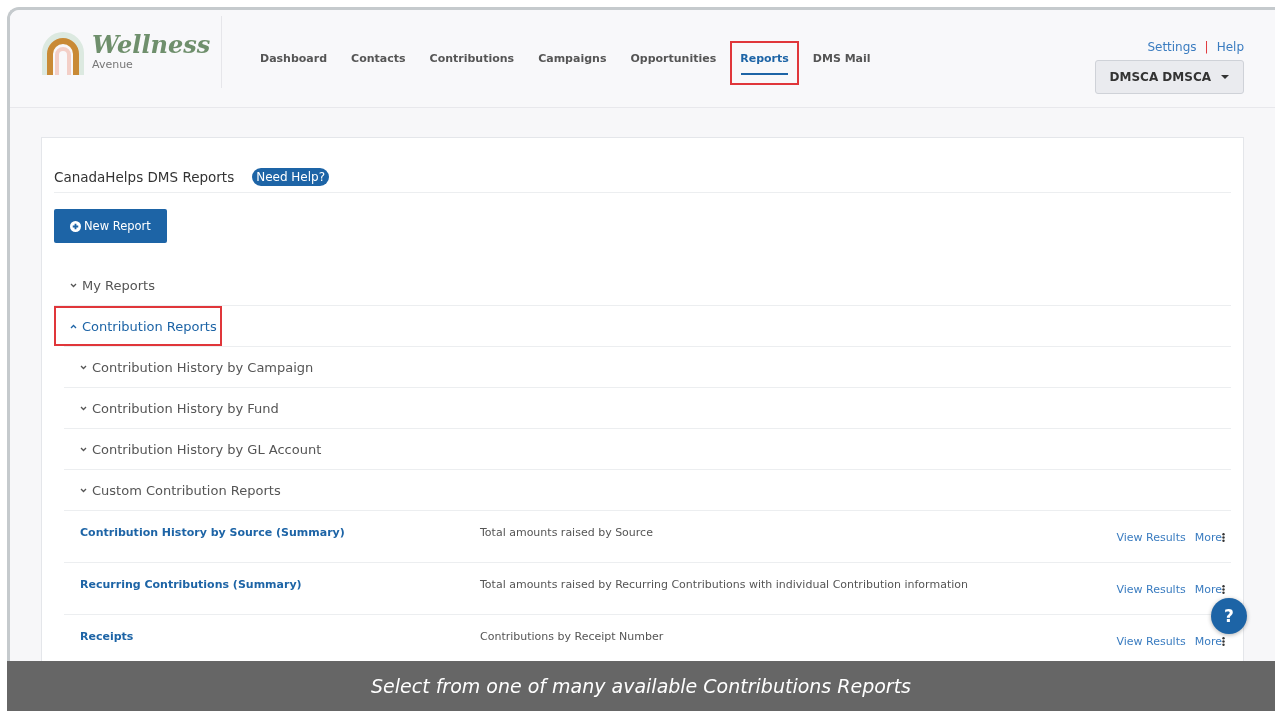 Image resolution: width=1275 pixels, height=711 pixels. Describe the element at coordinates (1169, 77) in the screenshot. I see `user-menu-button: DMSCA DMSCA` at that location.